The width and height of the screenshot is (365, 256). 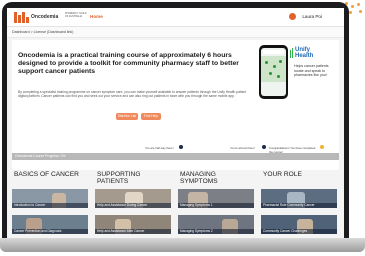 I want to click on module-title: SUPPORTING PATIENTS, so click(x=119, y=178).